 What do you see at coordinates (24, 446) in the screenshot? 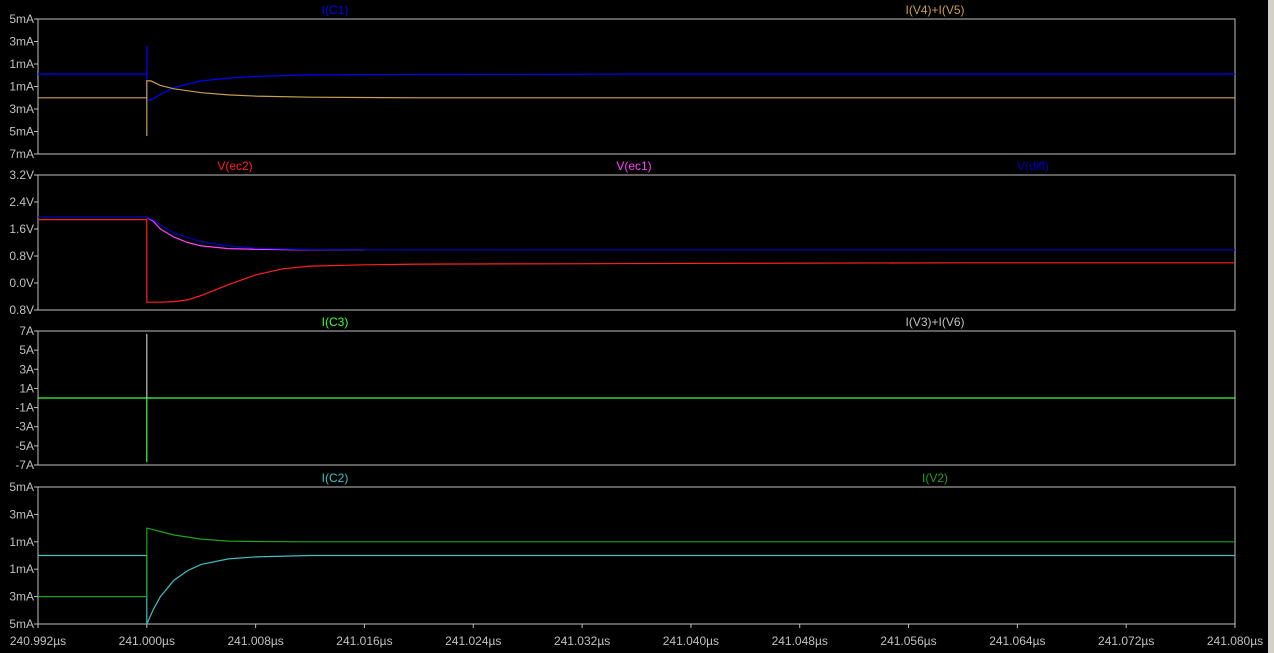
I see `y-tick-label: -5A` at bounding box center [24, 446].